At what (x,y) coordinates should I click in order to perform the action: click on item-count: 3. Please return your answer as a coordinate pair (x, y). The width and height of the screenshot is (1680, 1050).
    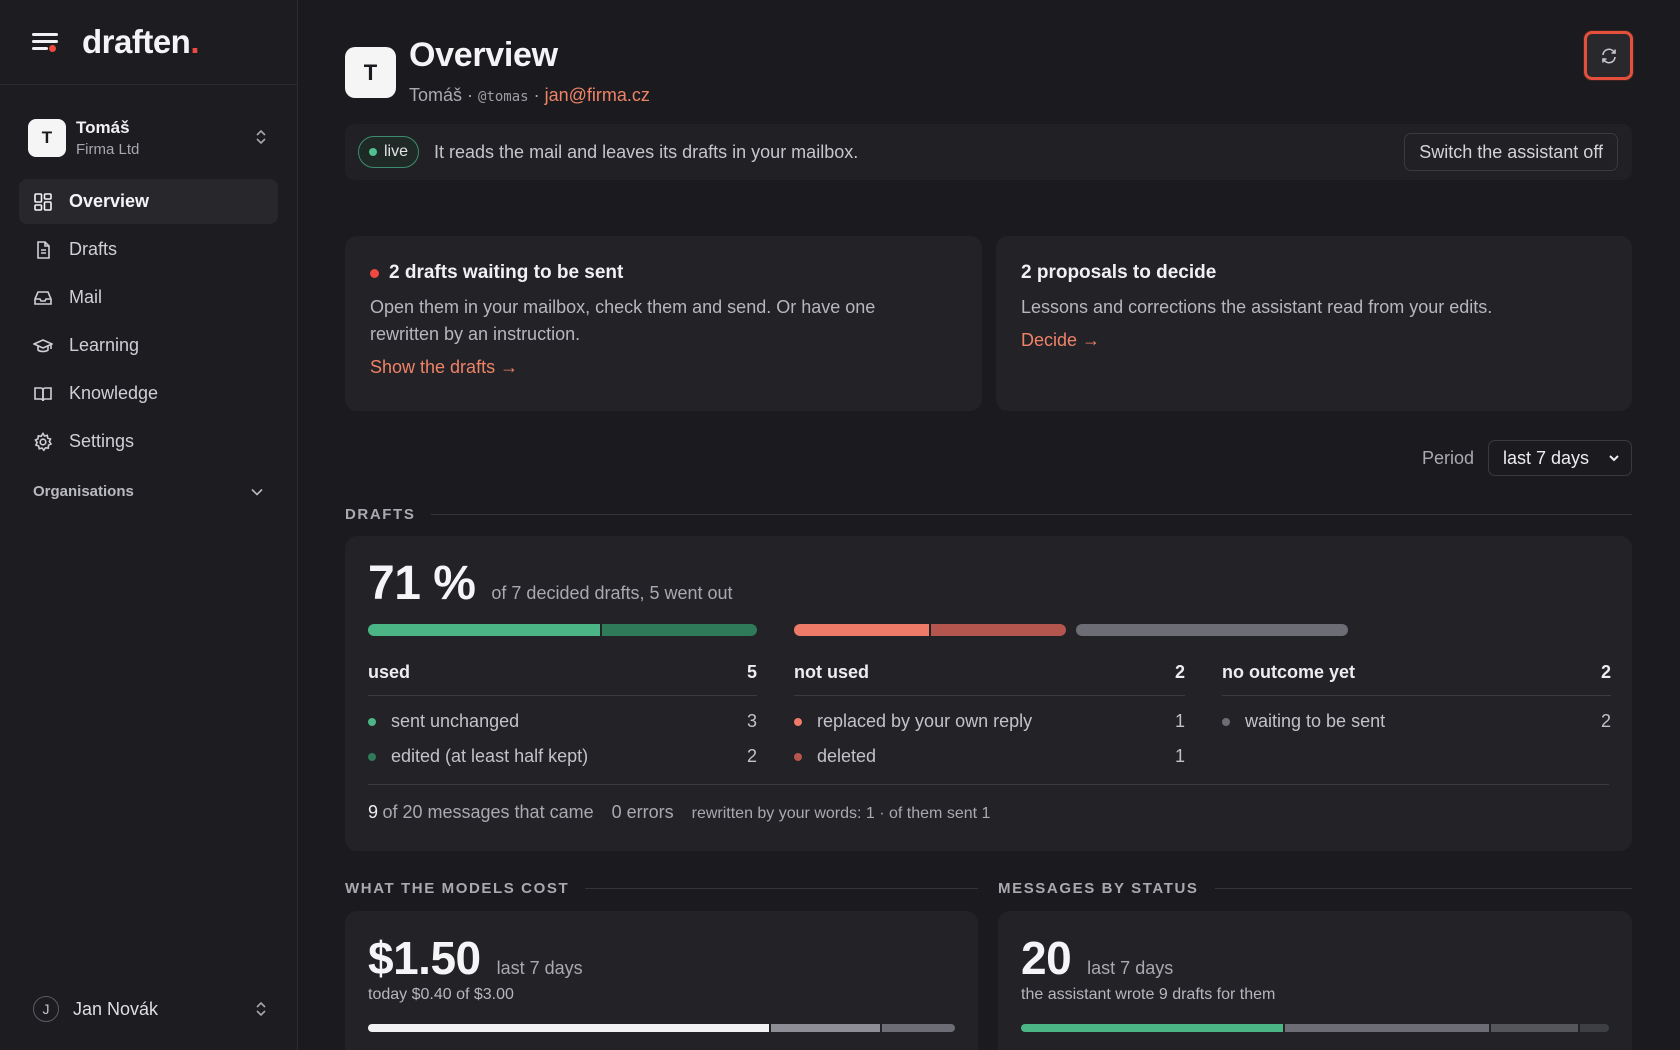
    Looking at the image, I should click on (751, 721).